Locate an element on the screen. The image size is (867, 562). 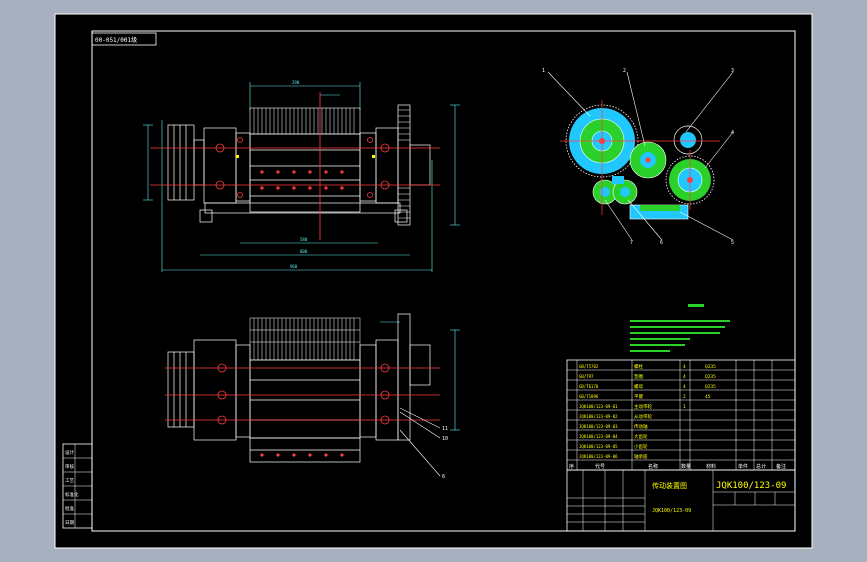
sig-label-1: 设计 is located at coordinates (69, 452).